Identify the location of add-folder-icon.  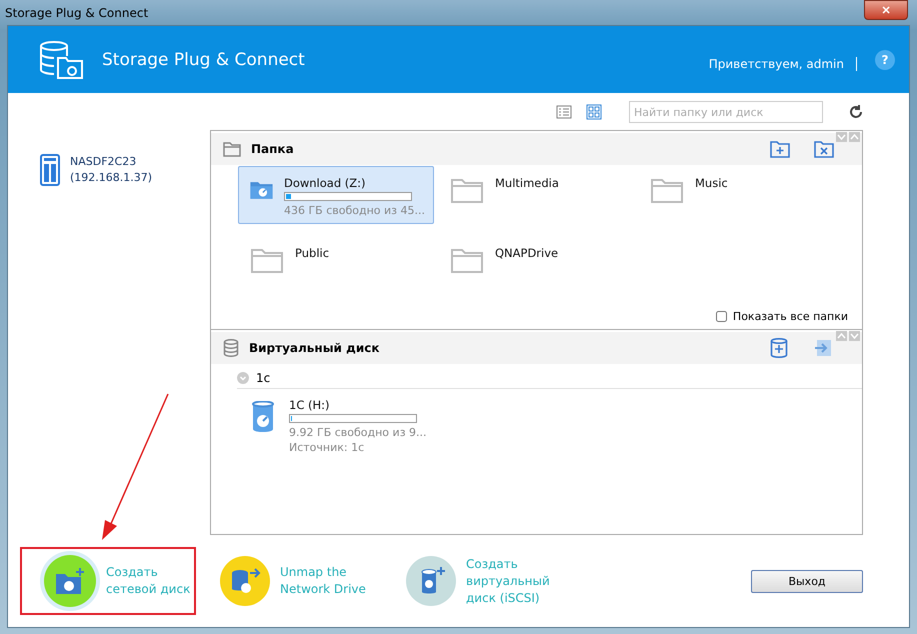
(780, 149).